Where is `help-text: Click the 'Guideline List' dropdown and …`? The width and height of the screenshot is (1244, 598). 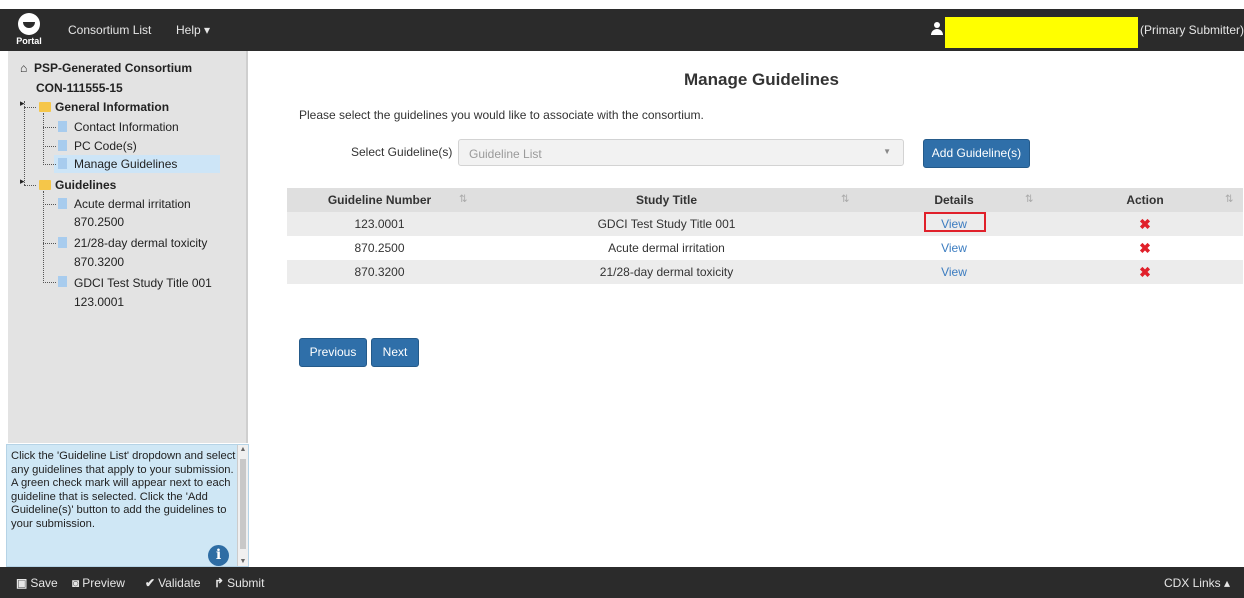
help-text: Click the 'Guideline List' dropdown and … is located at coordinates (123, 490).